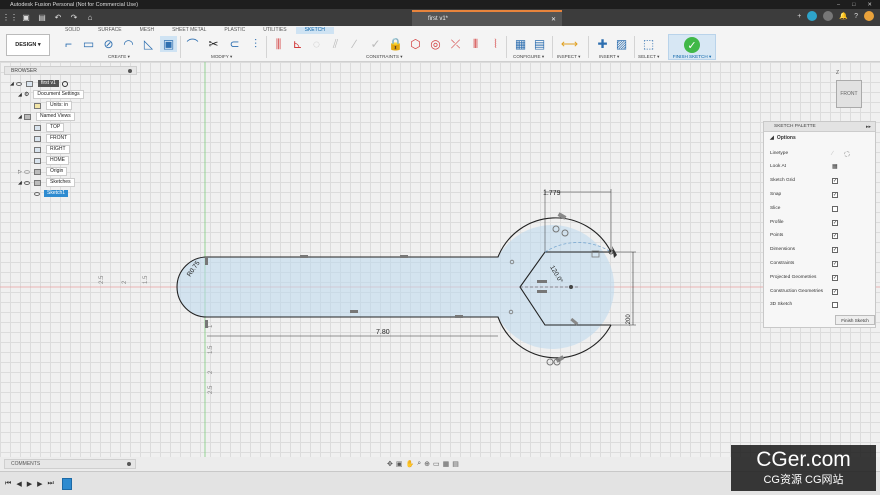 This screenshot has height=495, width=880. I want to click on timeline-start-icon: ⏮, so click(8, 484).